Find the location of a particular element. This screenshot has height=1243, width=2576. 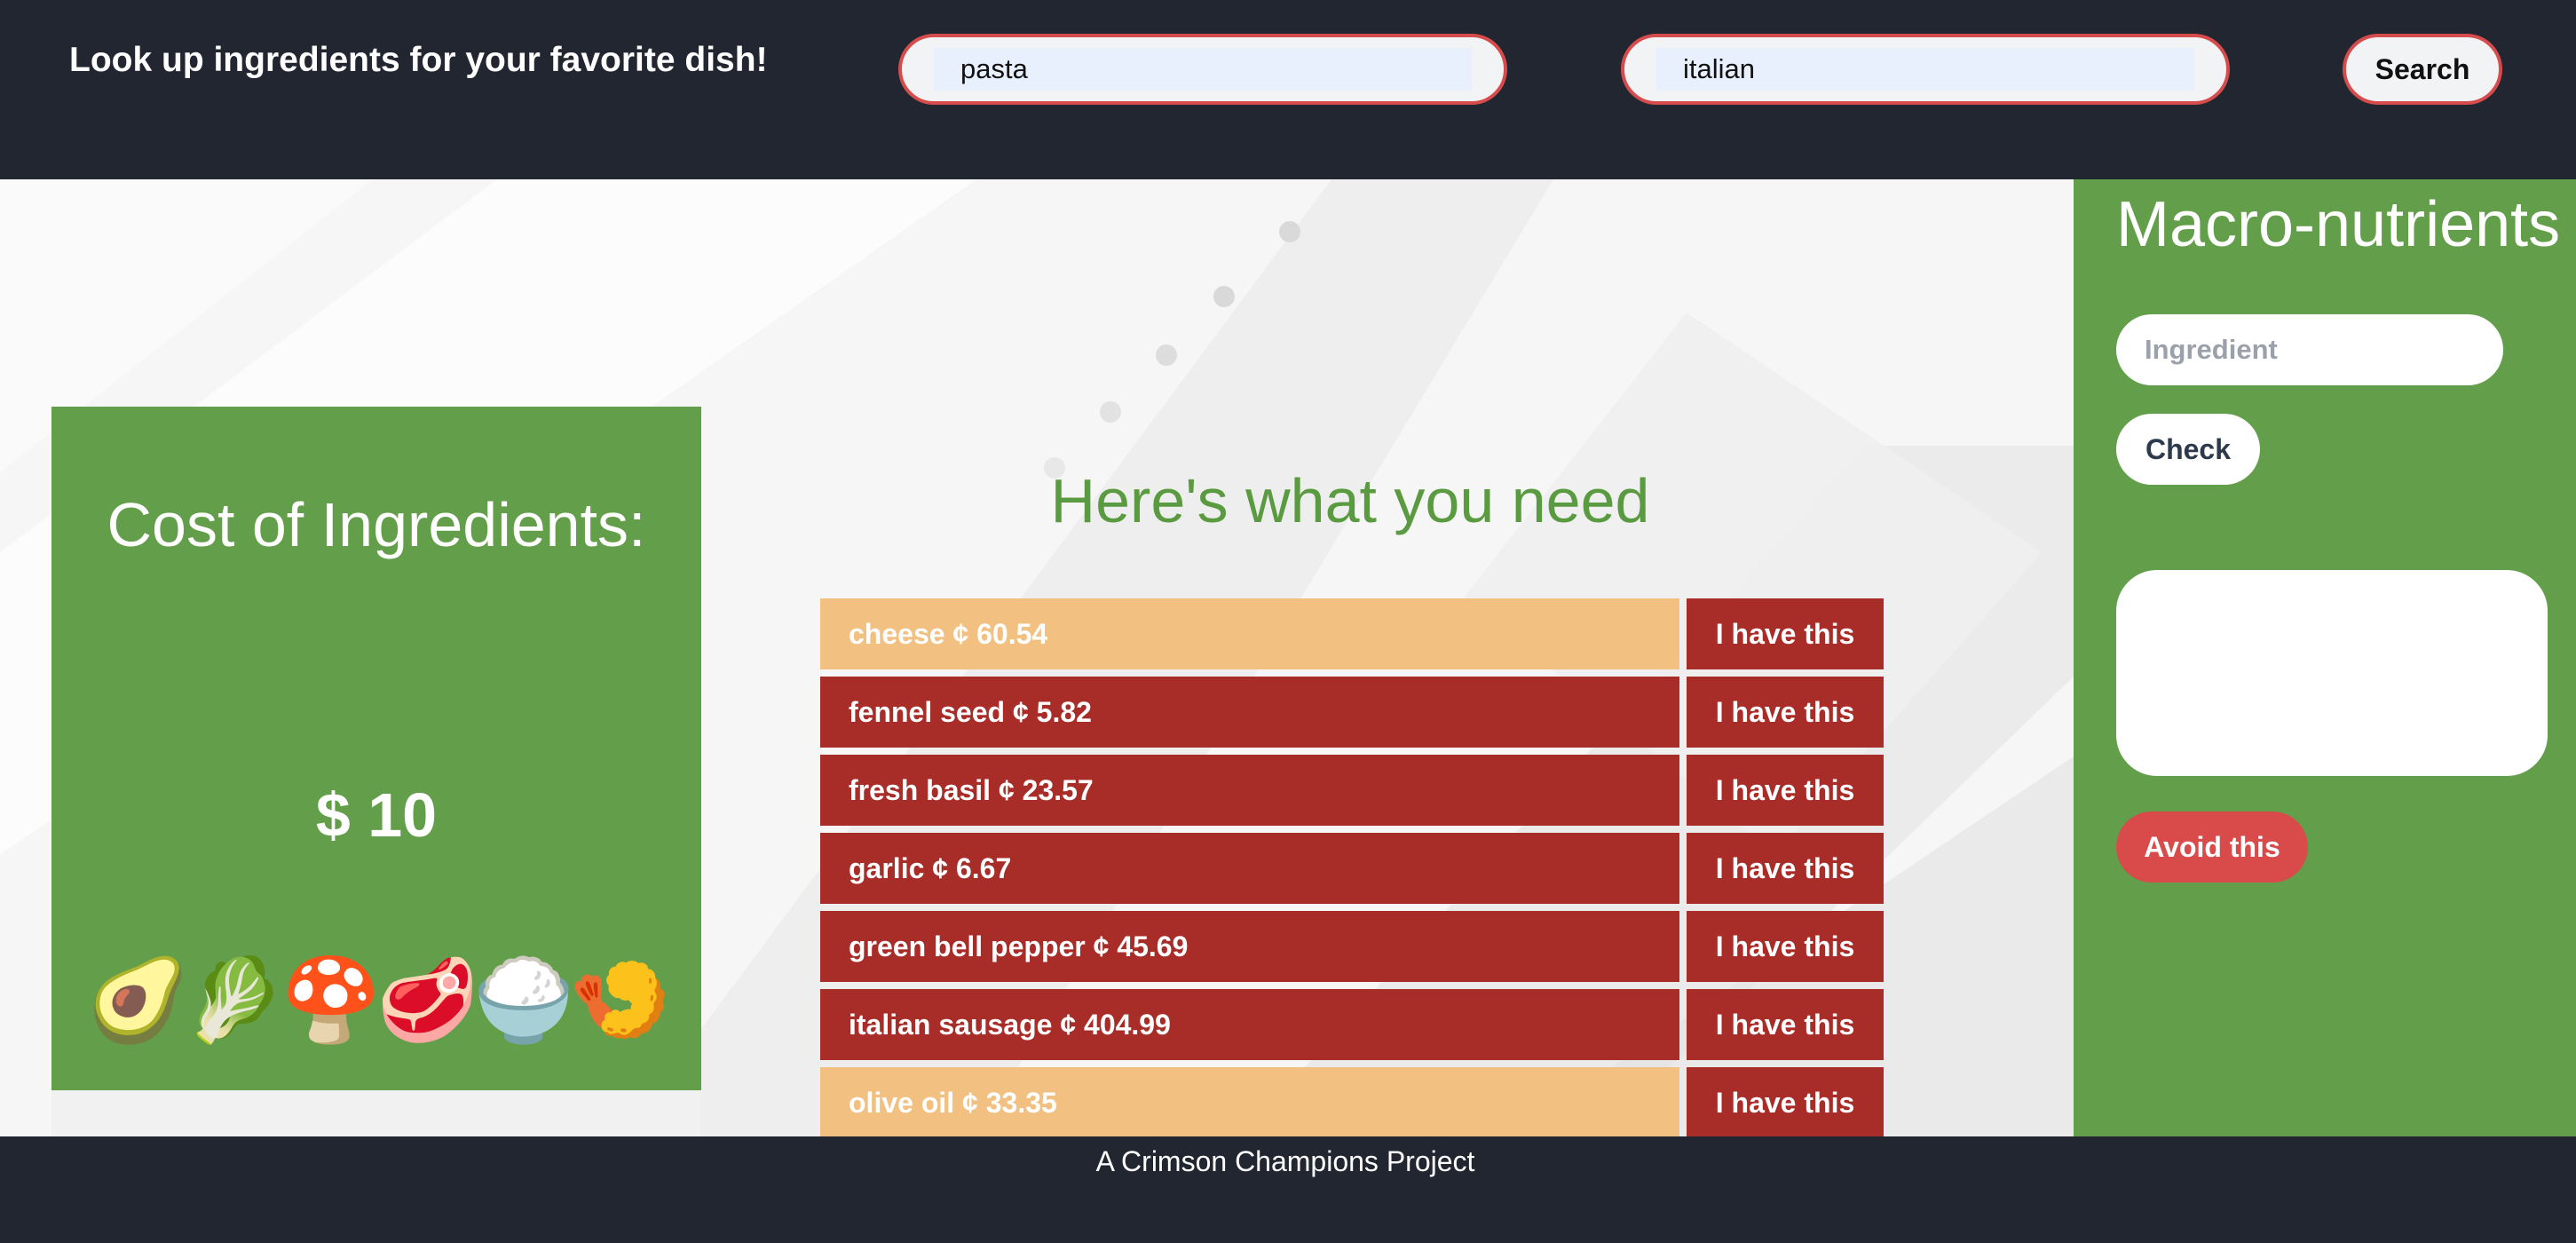

ingredient-row: green bell pepper ¢ 45.69 I have this is located at coordinates (1352, 947).